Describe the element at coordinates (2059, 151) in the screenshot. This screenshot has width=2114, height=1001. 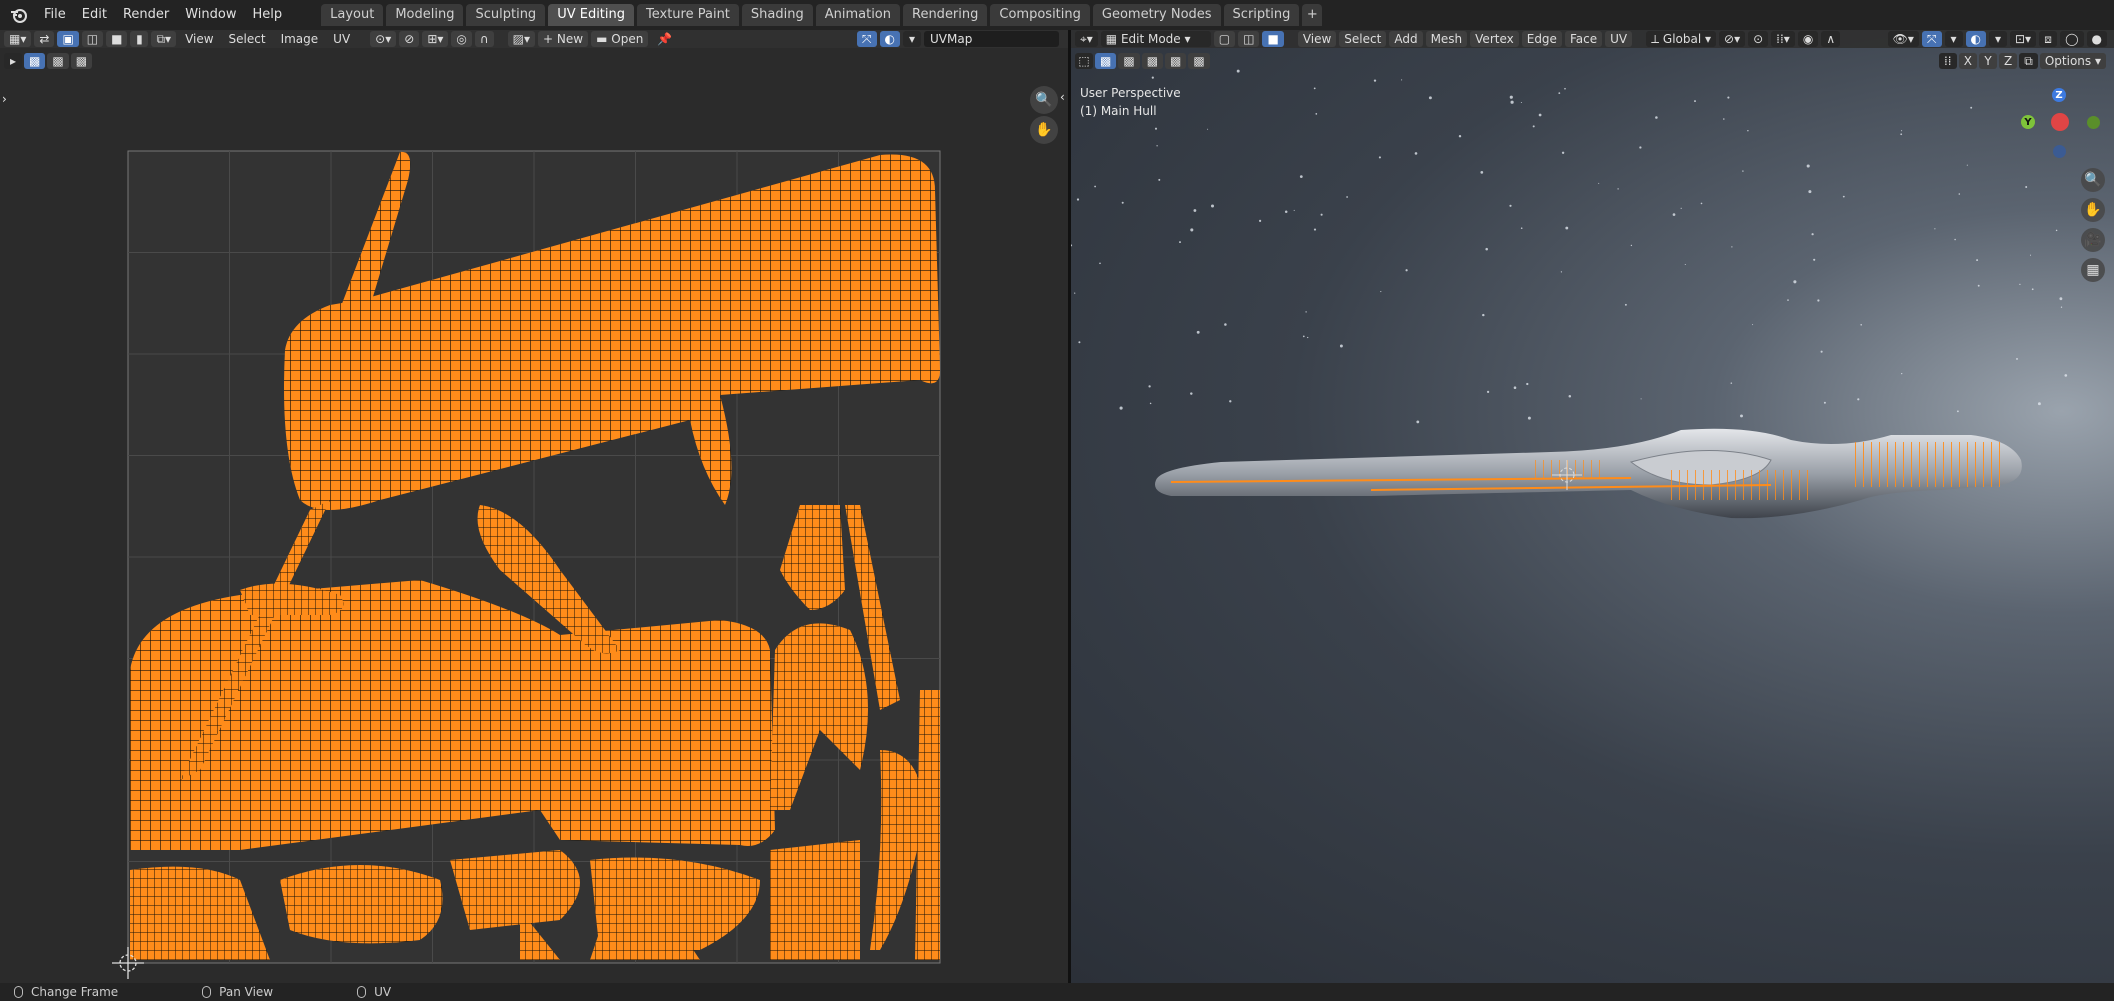
I see `gizmo-neg-z-axis` at that location.